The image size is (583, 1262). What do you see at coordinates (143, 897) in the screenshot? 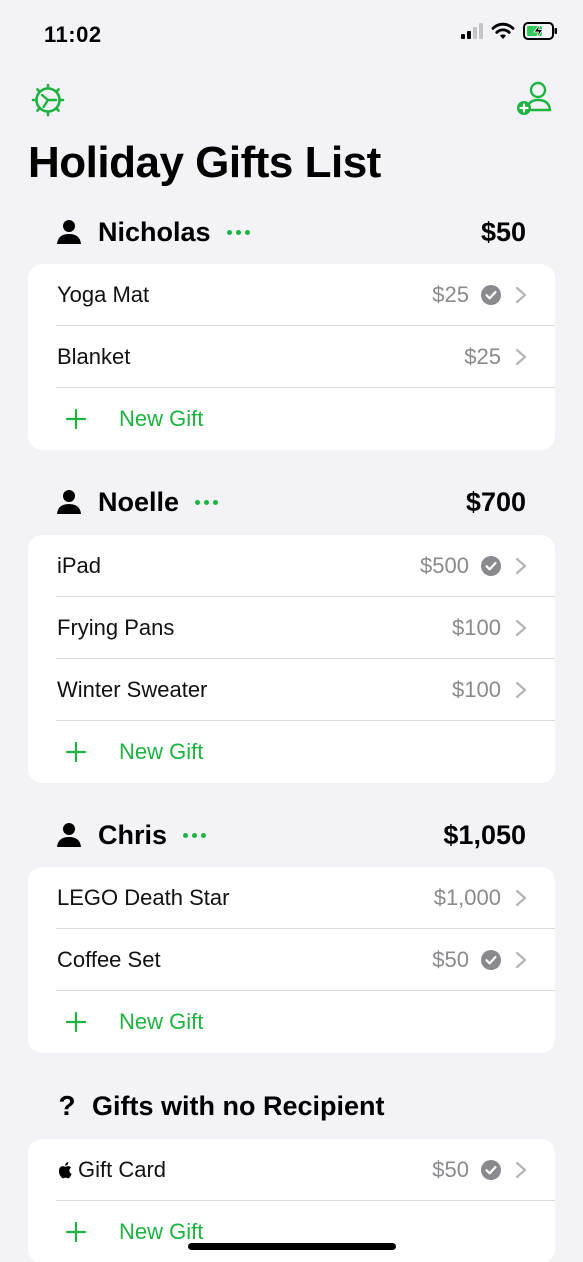
I see `gift-name: LEGO Death Star` at bounding box center [143, 897].